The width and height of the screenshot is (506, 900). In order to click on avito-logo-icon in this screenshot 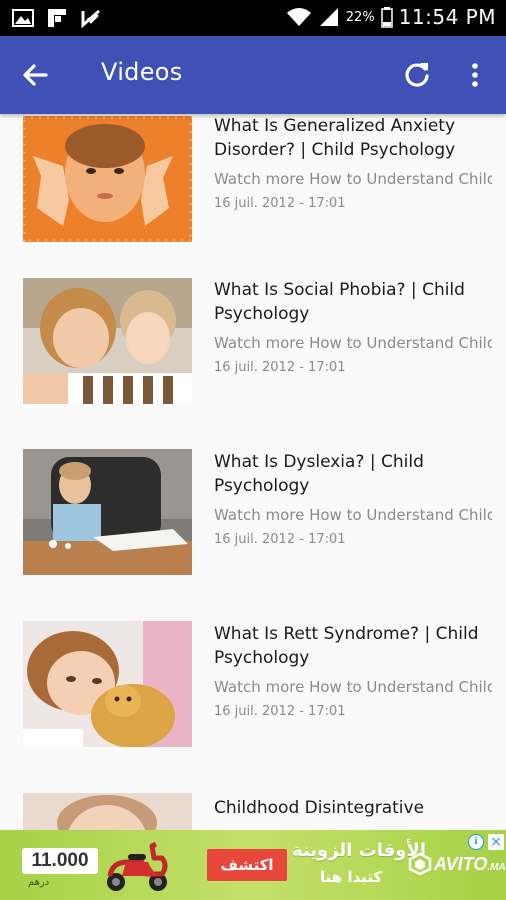, I will do `click(420, 864)`.